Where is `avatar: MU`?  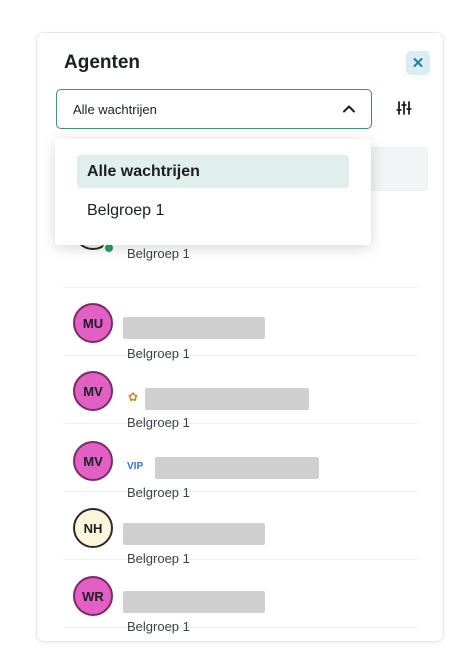 avatar: MU is located at coordinates (93, 323).